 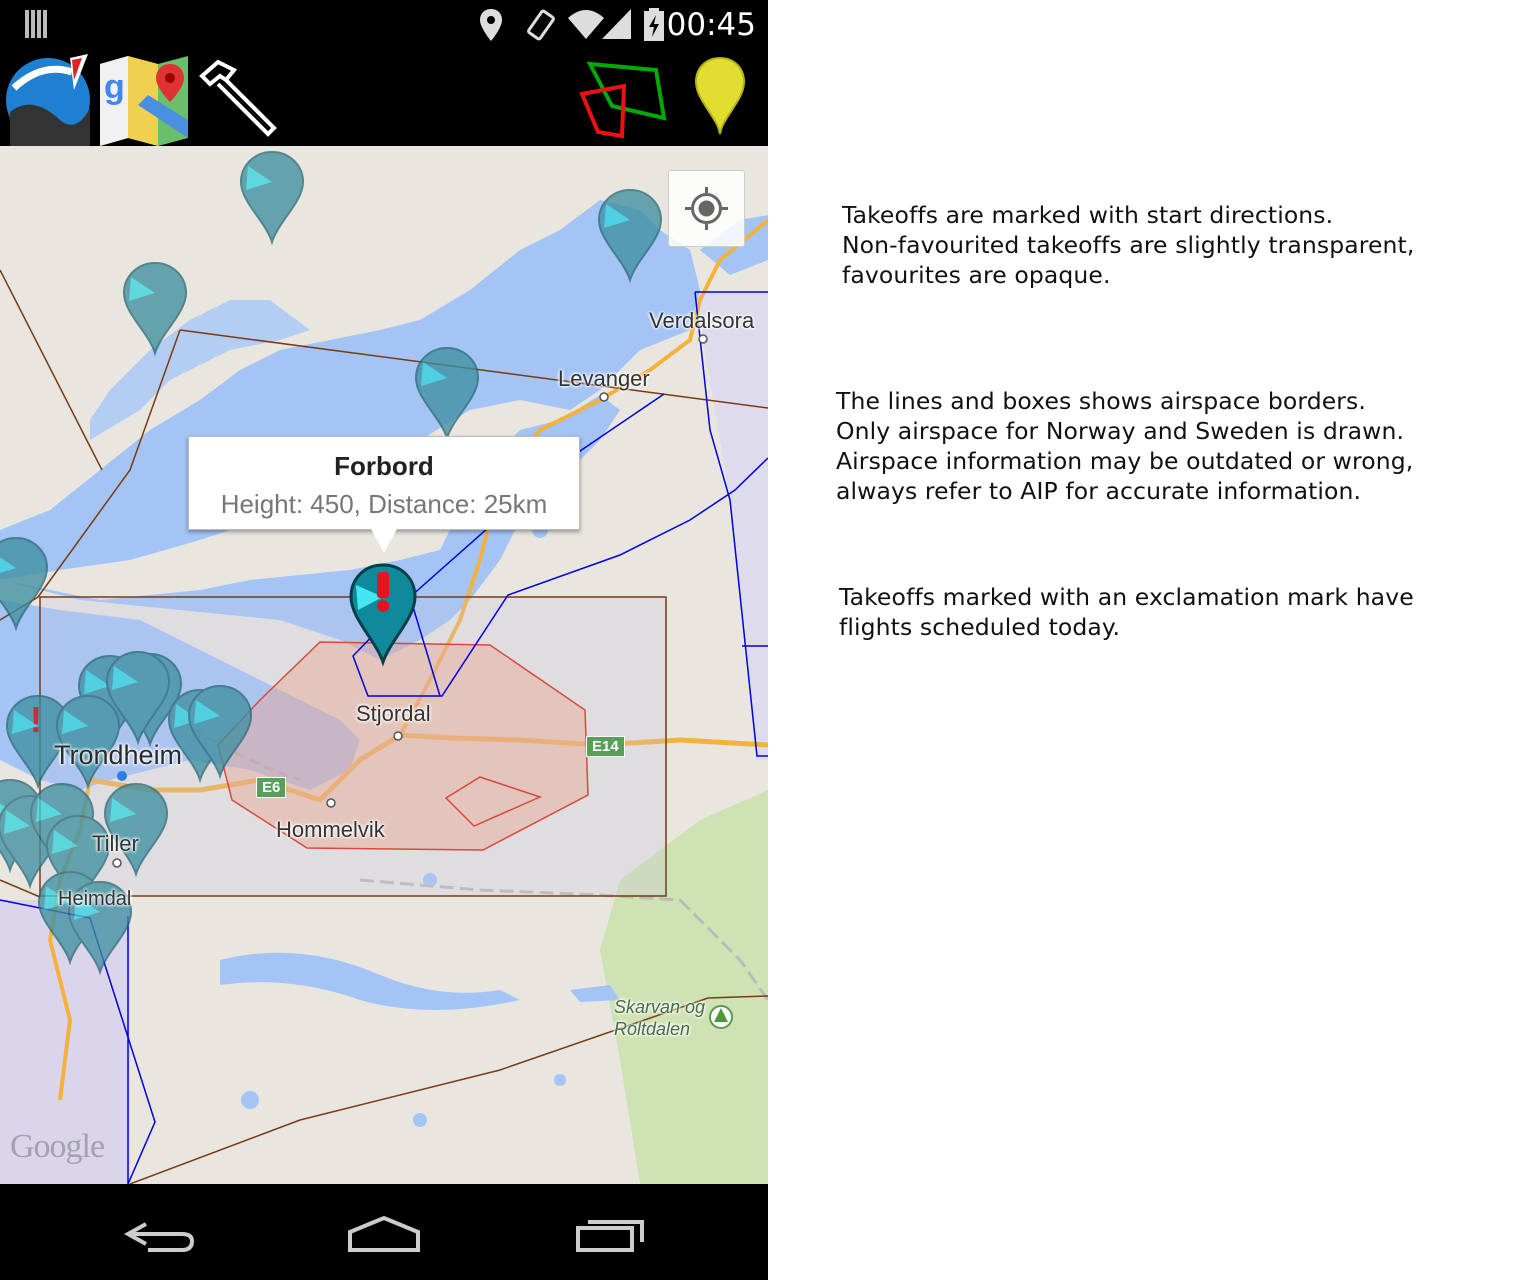 What do you see at coordinates (384, 504) in the screenshot?
I see `info-window-details: Height: 450, Distance: 25km` at bounding box center [384, 504].